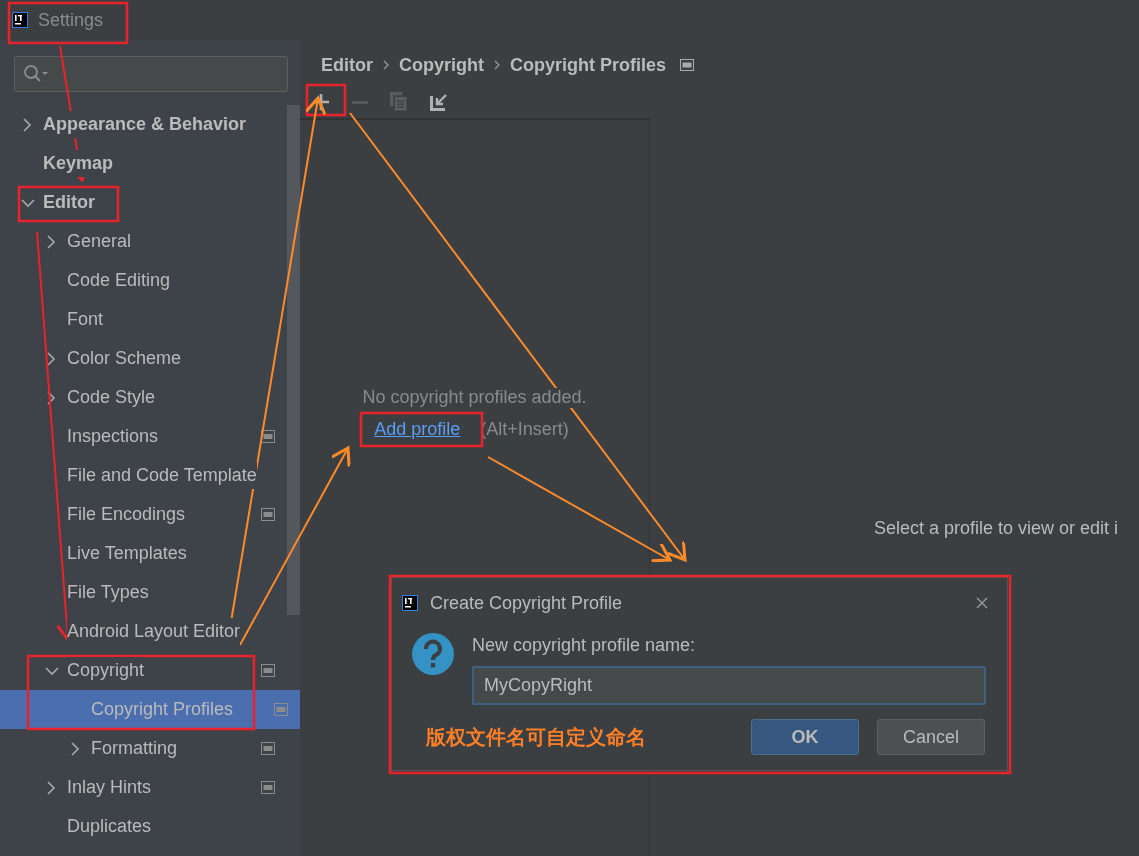 The image size is (1139, 856). Describe the element at coordinates (417, 429) in the screenshot. I see `add-profile-link: Add profile` at that location.